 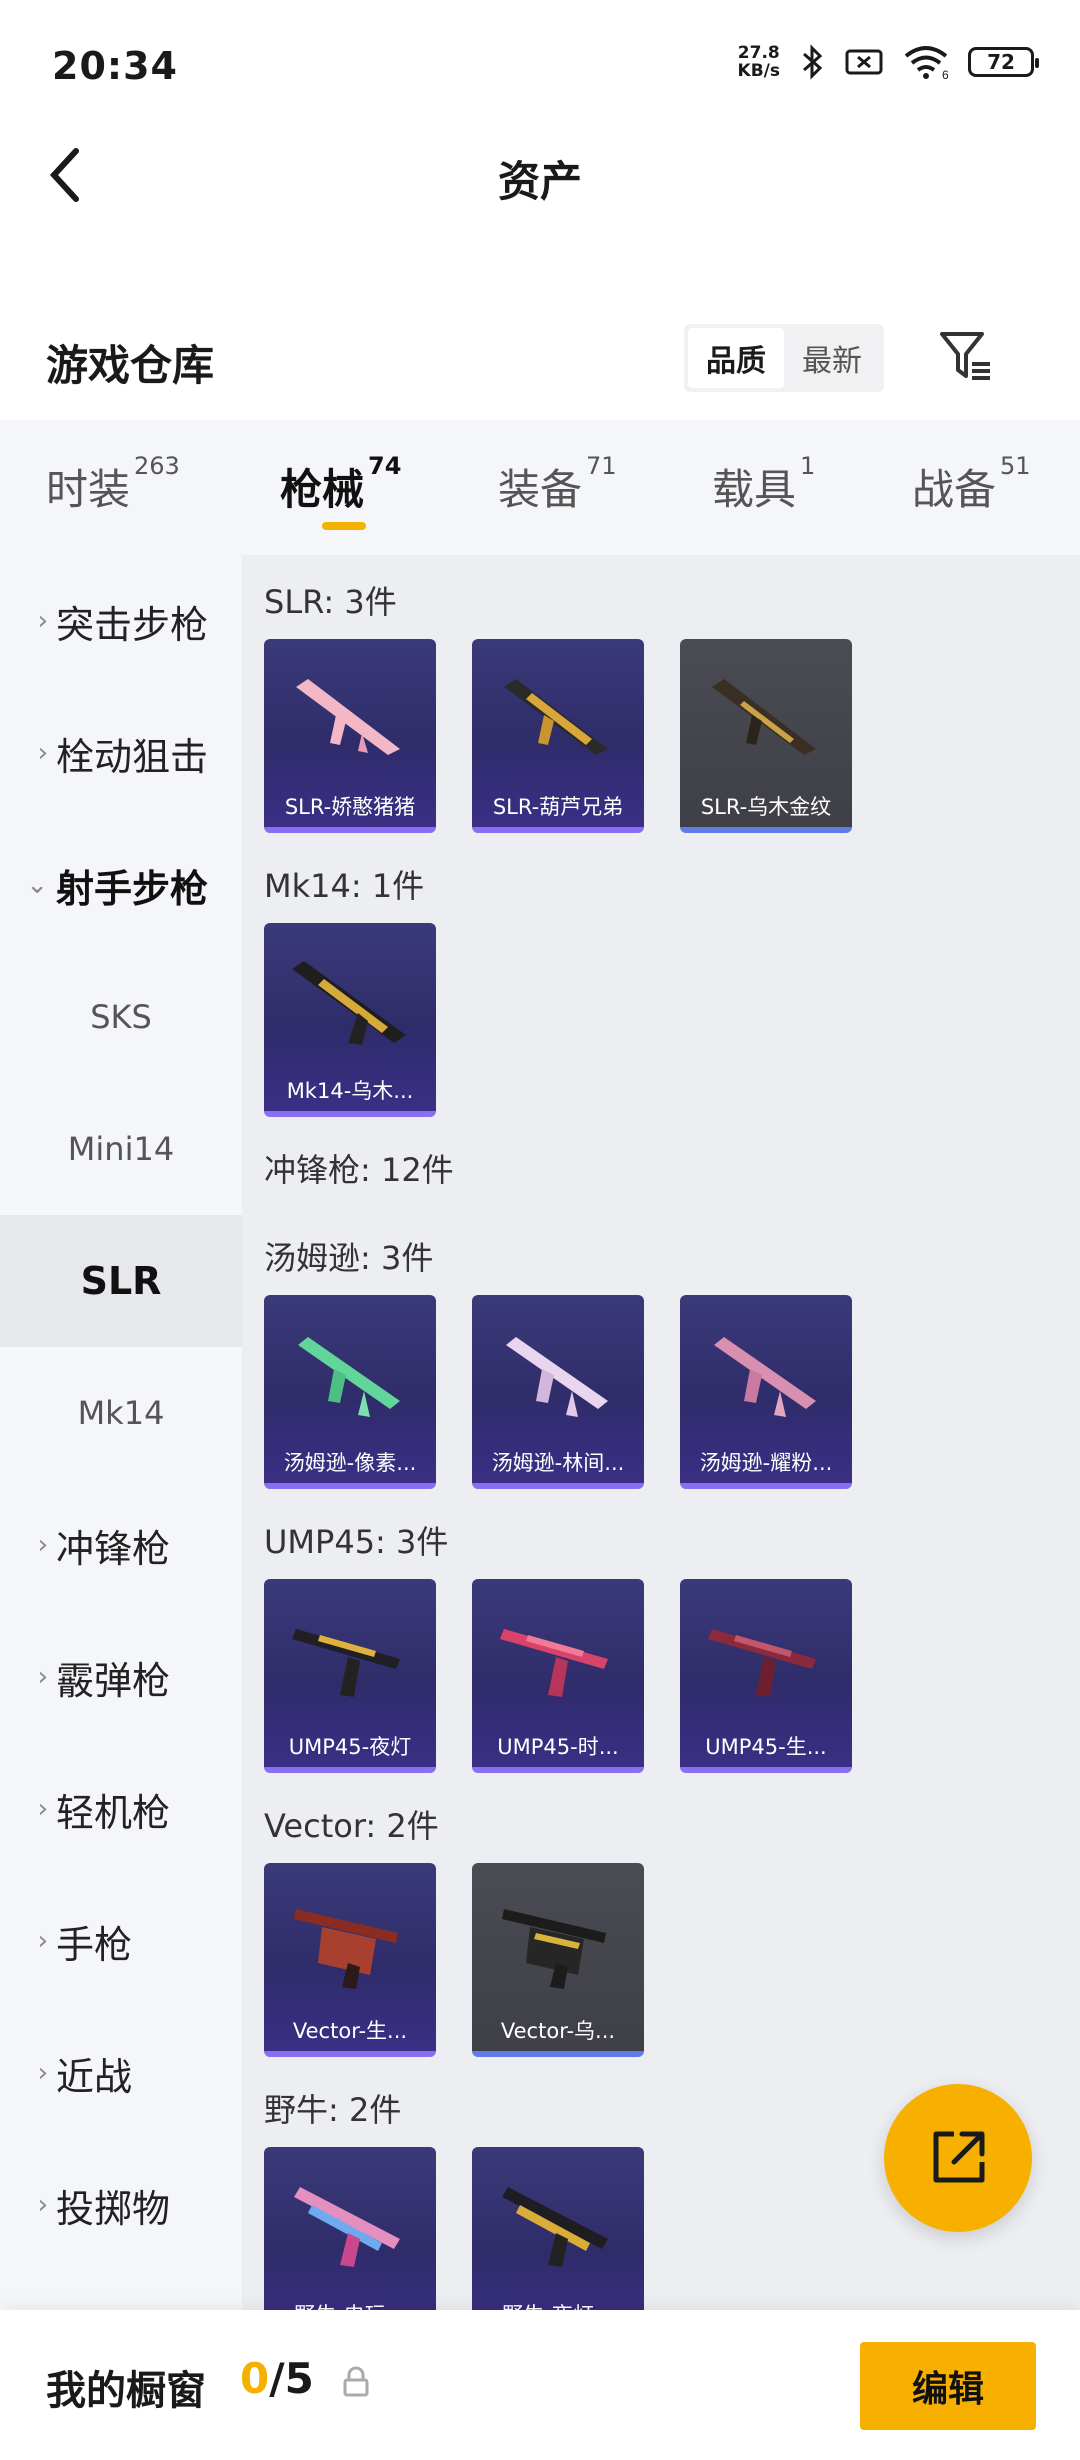 I want to click on net-speed: 27.8 KB/s, so click(x=759, y=62).